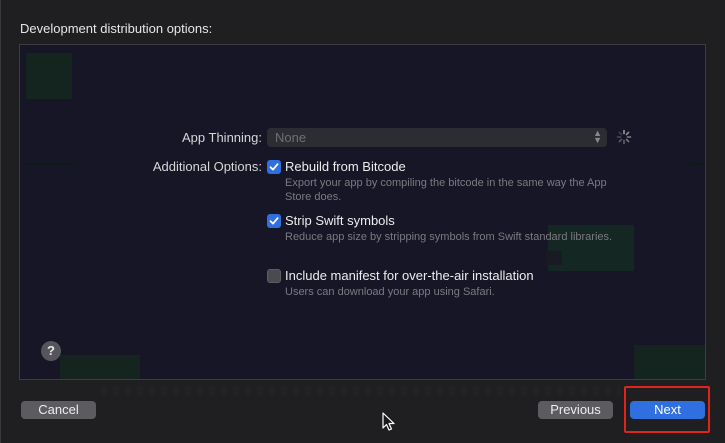 The height and width of the screenshot is (443, 725). Describe the element at coordinates (340, 220) in the screenshot. I see `option-title: Strip Swift symbols` at that location.